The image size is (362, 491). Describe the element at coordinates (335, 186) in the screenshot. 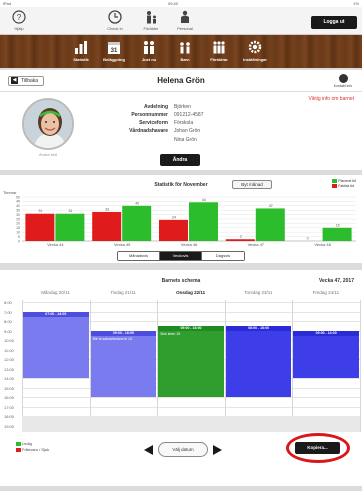

I see `legend-swatch-actual` at that location.